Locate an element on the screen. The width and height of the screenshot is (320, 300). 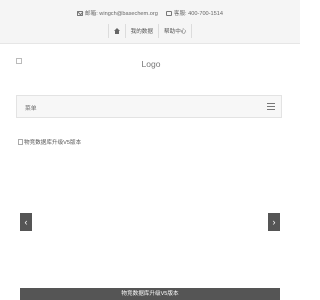
email-contact: 邮箱: wingch@basechem.org is located at coordinates (117, 13).